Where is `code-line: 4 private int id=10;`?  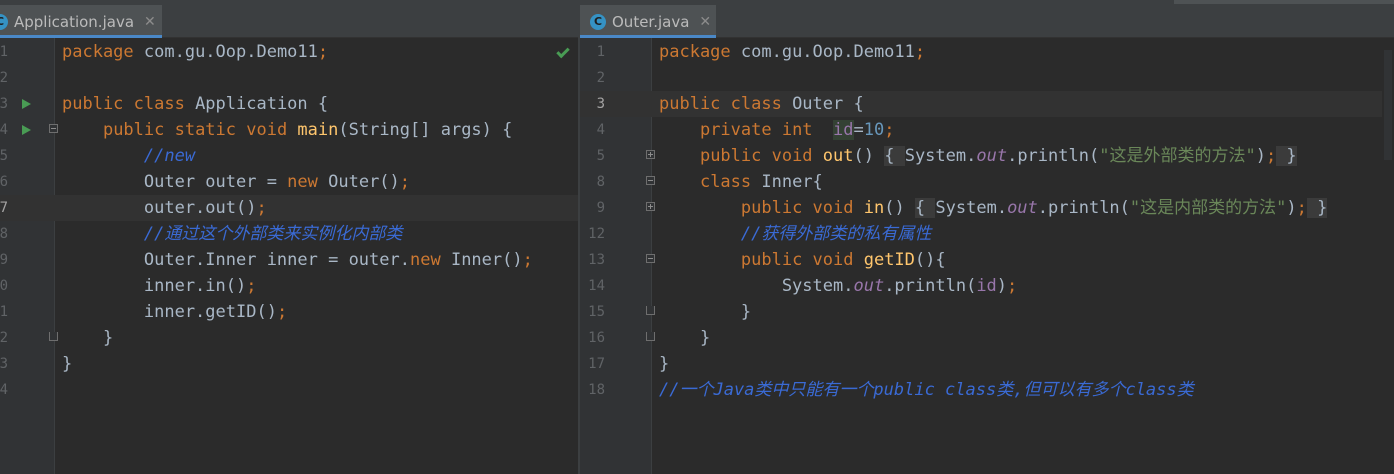 code-line: 4 private int id=10; is located at coordinates (987, 130).